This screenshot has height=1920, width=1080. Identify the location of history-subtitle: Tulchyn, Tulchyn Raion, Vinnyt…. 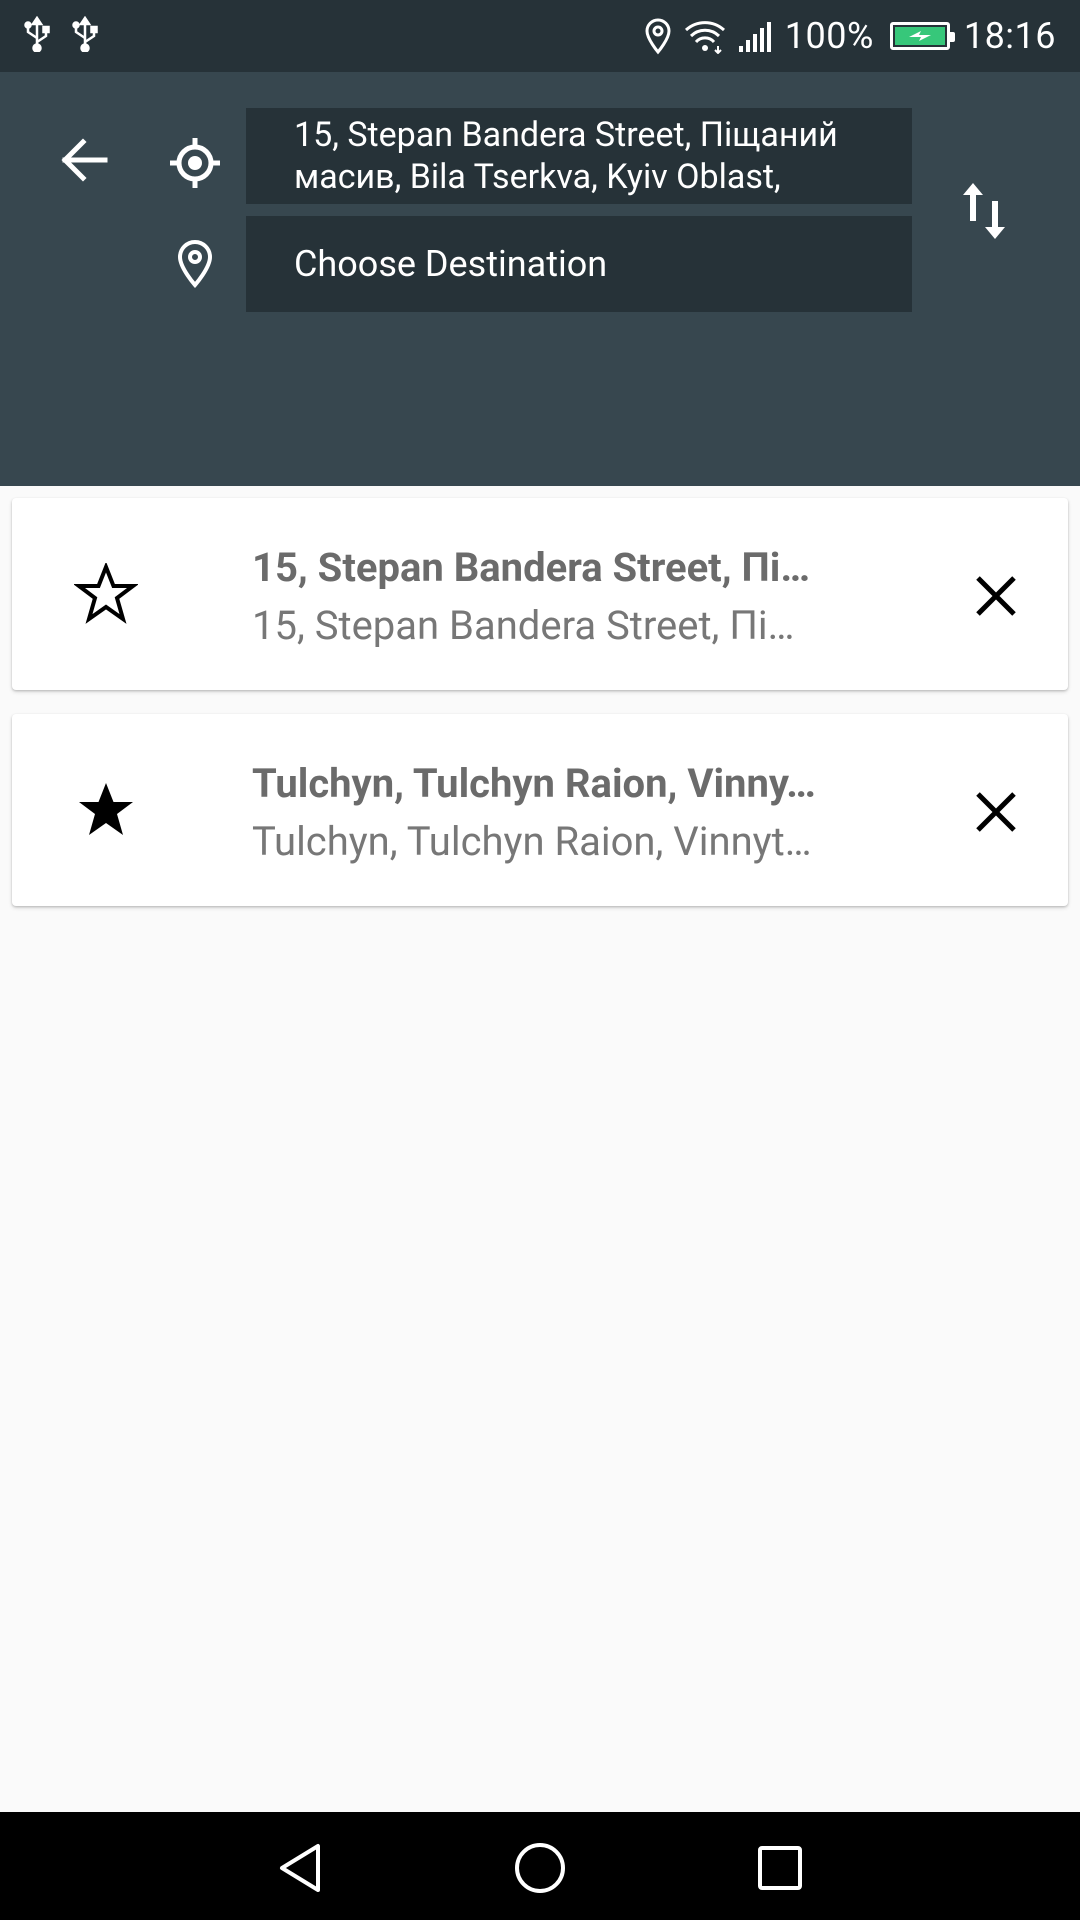
(532, 841).